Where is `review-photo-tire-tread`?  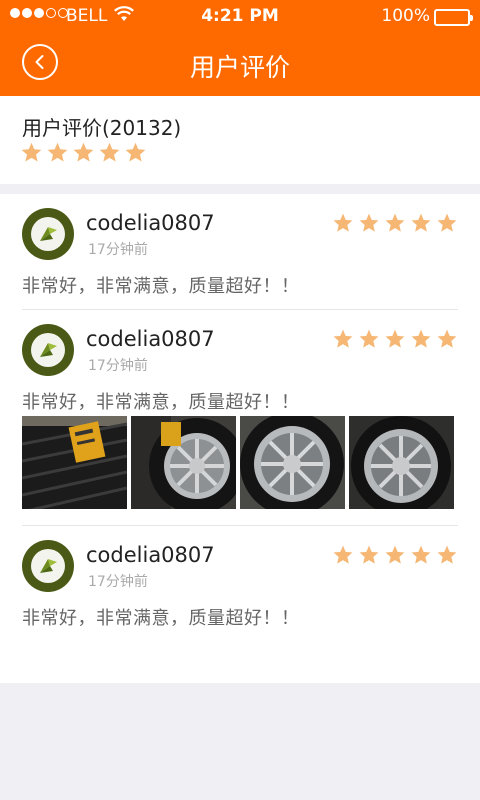
review-photo-tire-tread is located at coordinates (74, 462).